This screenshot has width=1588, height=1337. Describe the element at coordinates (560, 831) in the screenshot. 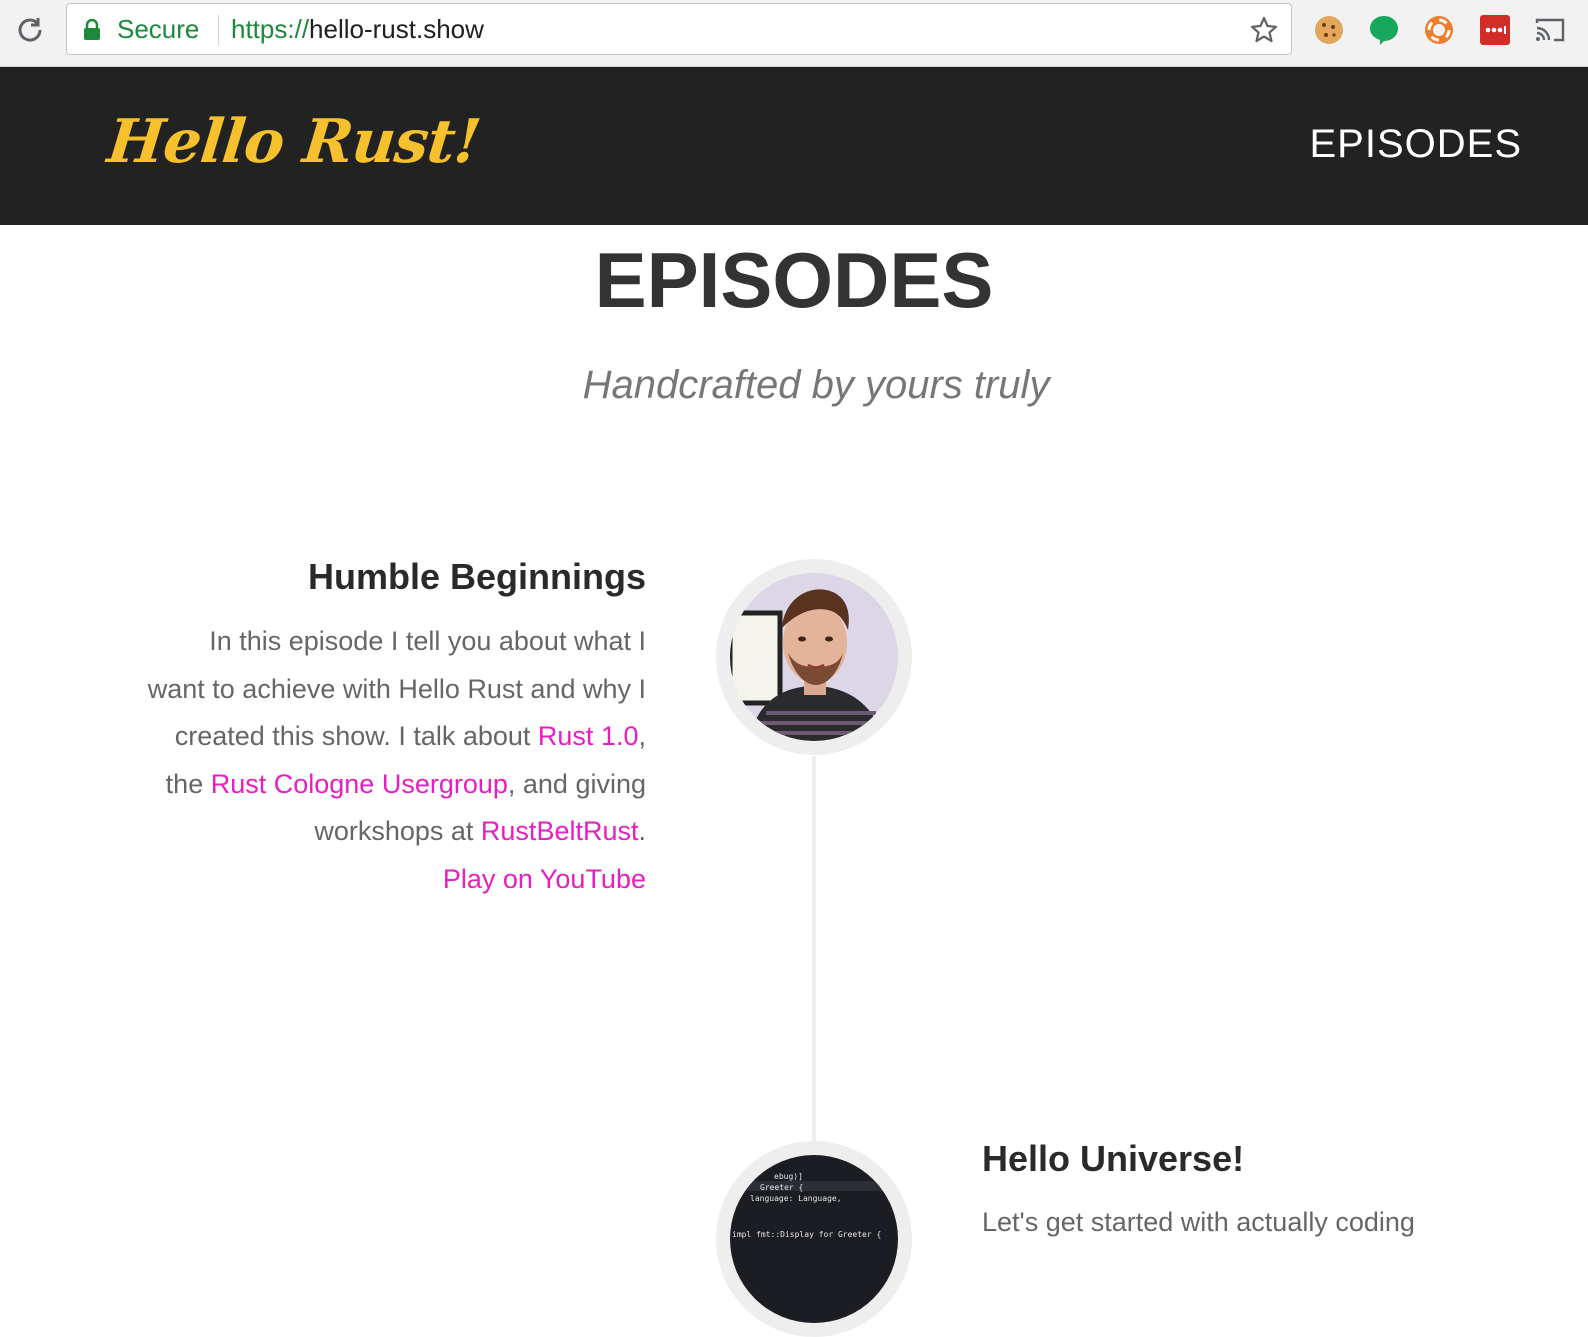

I see `rustbeltrust-link: RustBeltRust` at that location.